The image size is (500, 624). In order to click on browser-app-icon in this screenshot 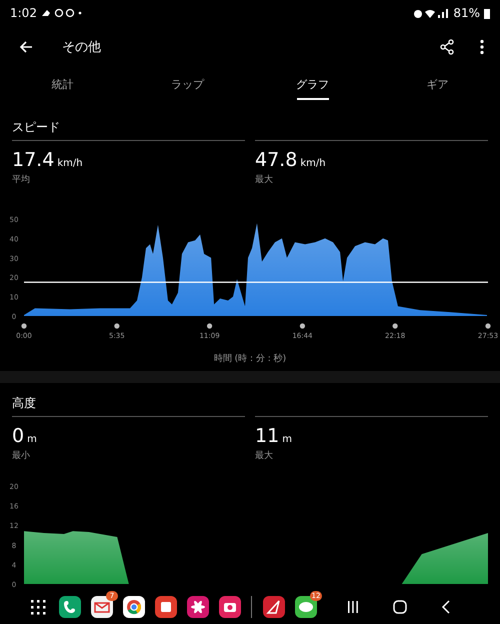, I will do `click(134, 607)`.